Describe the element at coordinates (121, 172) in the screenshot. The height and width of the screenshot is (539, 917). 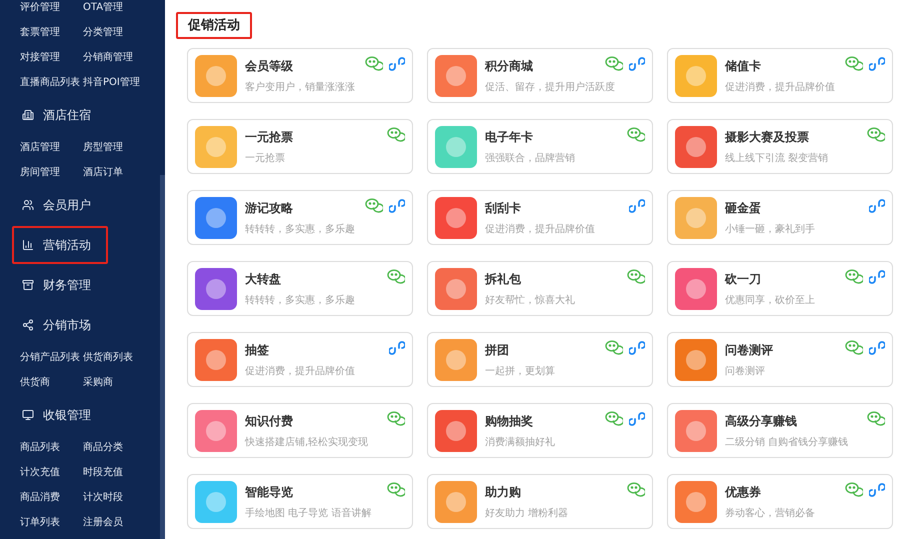
I see `sidebar-link: 酒店订单` at that location.